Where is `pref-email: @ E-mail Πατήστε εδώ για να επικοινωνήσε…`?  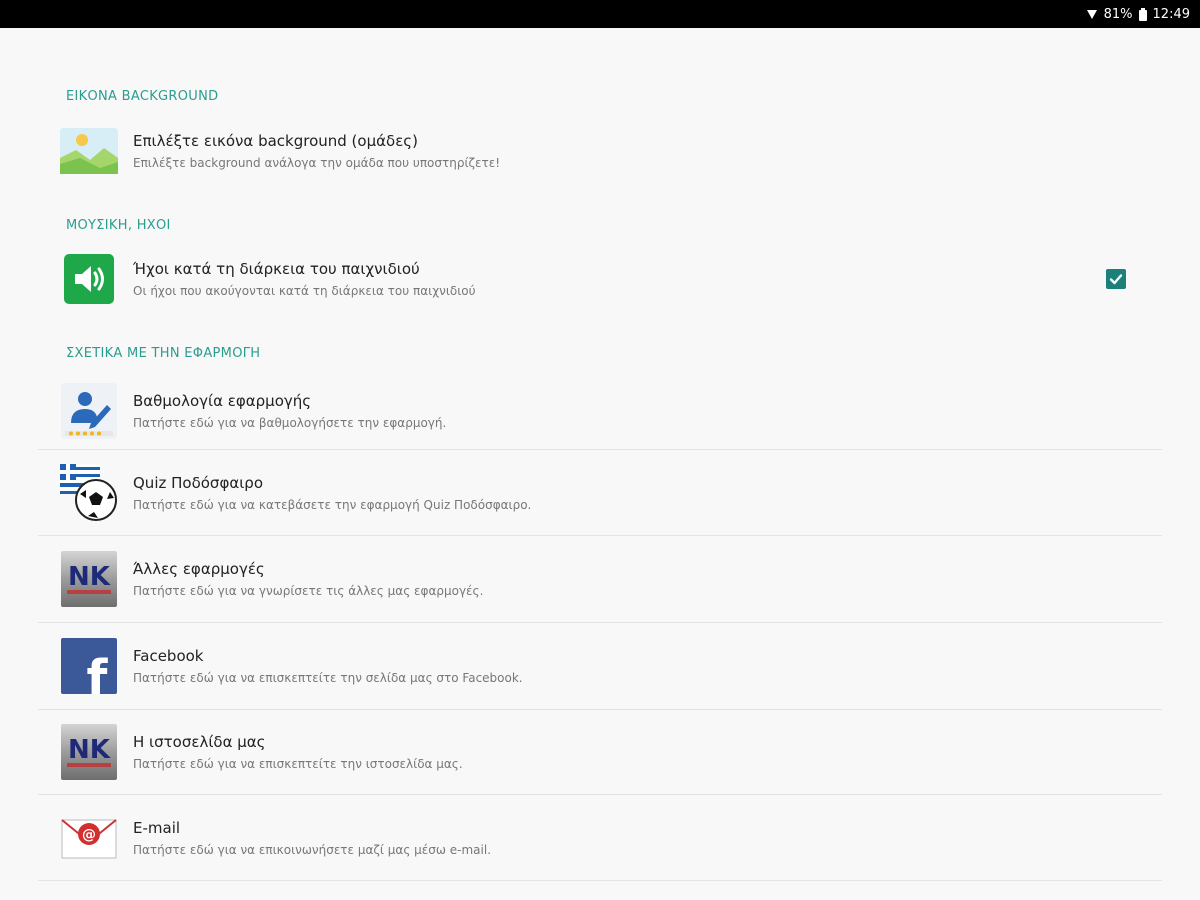
pref-email: @ E-mail Πατήστε εδώ για να επικοινωνήσε… is located at coordinates (600, 838).